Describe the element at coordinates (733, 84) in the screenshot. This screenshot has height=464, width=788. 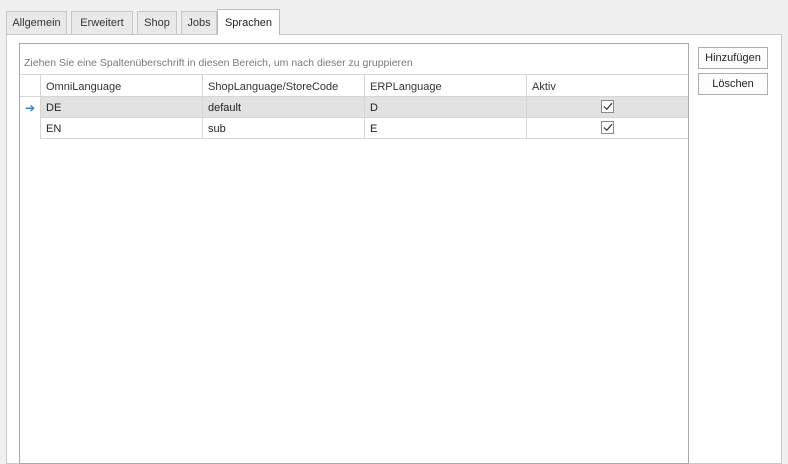
I see `delete-button: Löschen` at that location.